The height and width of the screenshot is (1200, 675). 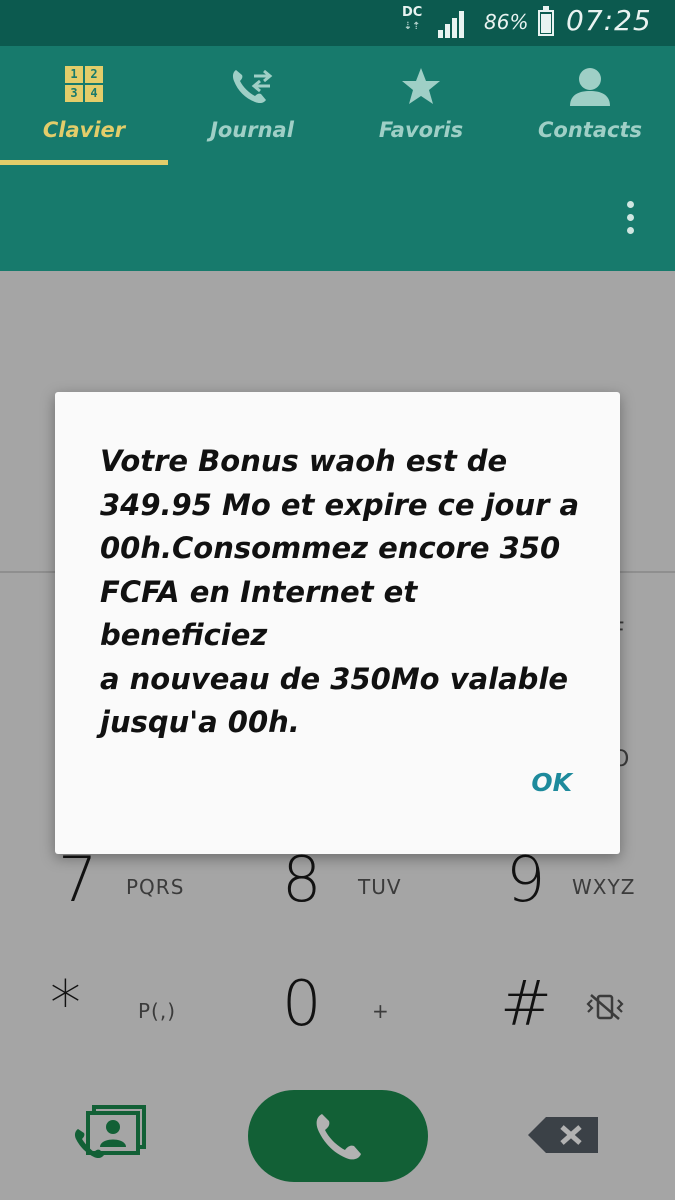 What do you see at coordinates (421, 130) in the screenshot?
I see `tab-label: Favoris` at bounding box center [421, 130].